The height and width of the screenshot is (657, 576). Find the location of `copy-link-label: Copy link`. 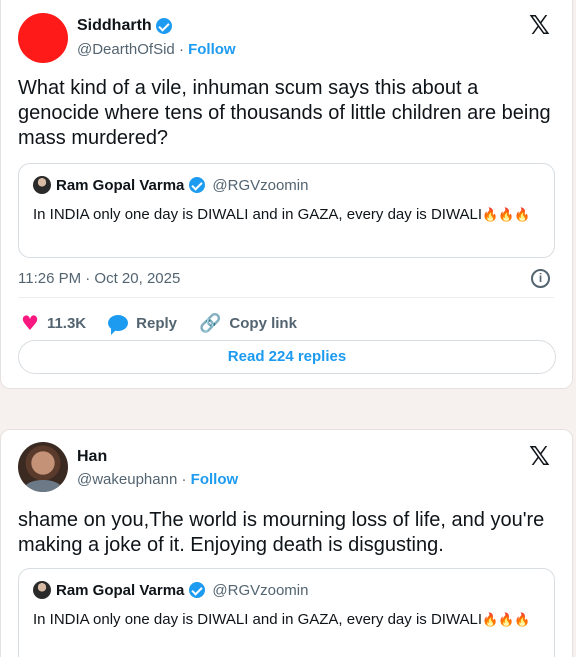

copy-link-label: Copy link is located at coordinates (263, 323).